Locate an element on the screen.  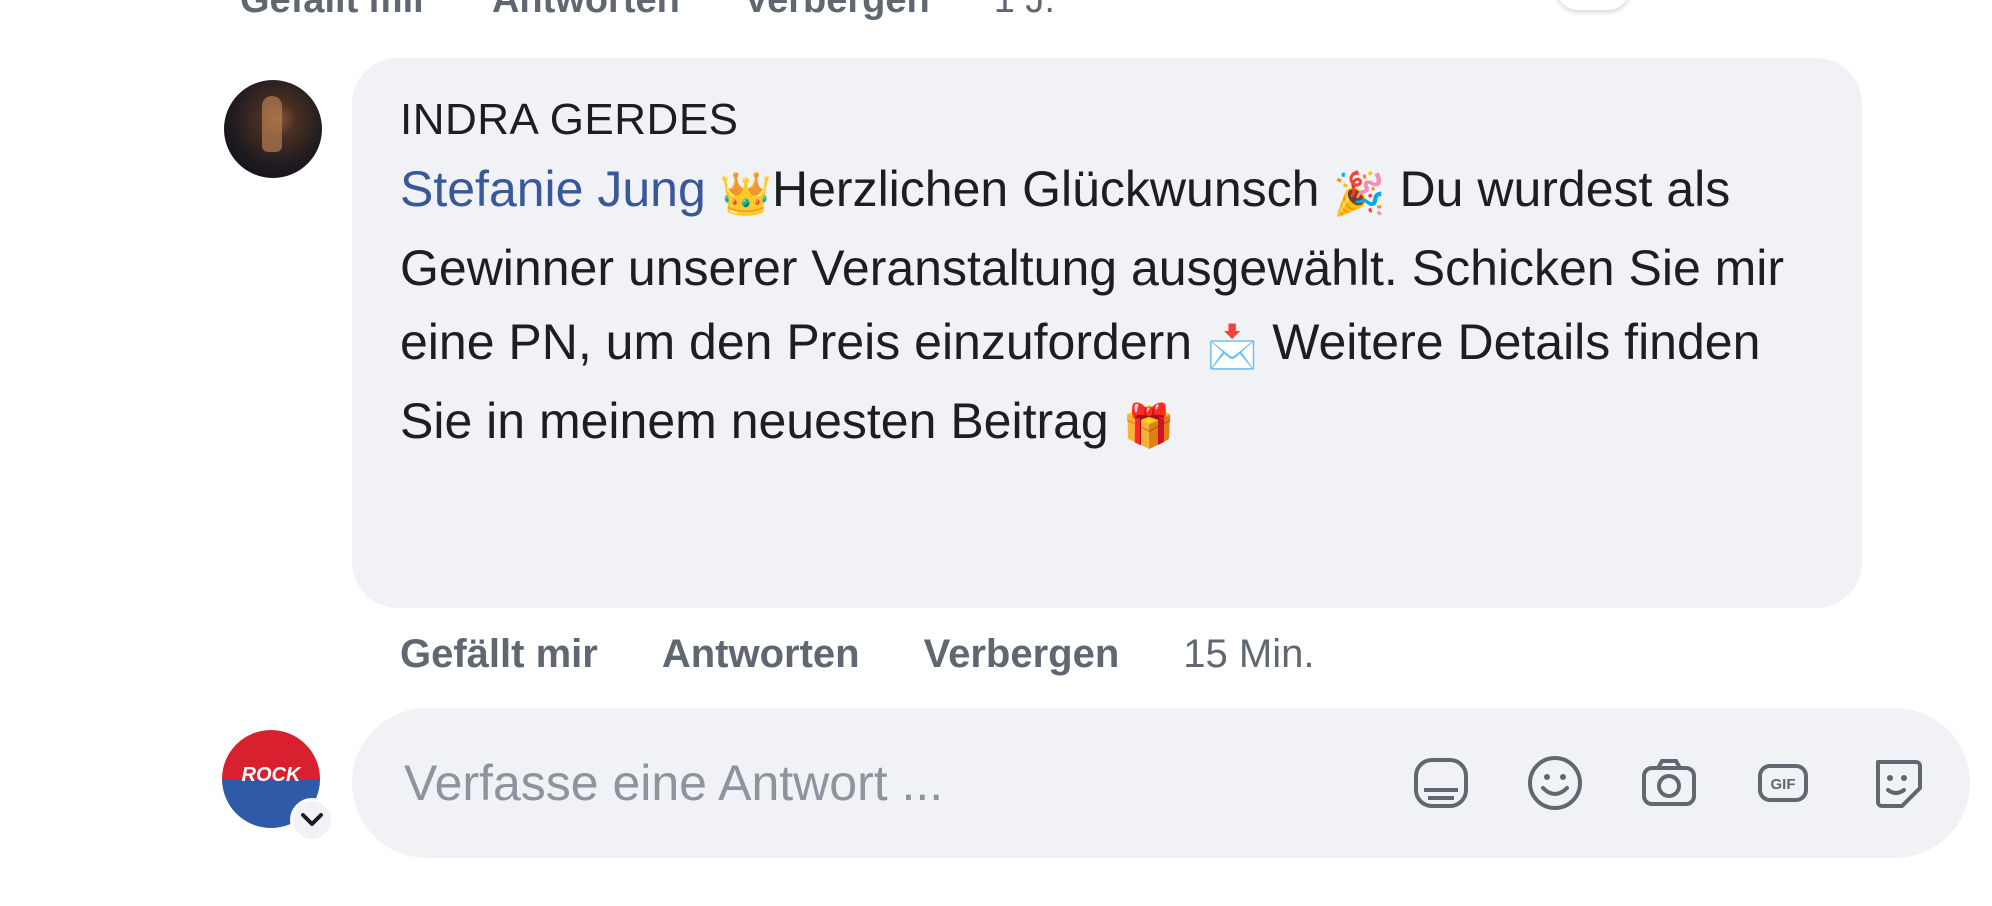
previous-like-link: Gefällt mir is located at coordinates (334, 11).